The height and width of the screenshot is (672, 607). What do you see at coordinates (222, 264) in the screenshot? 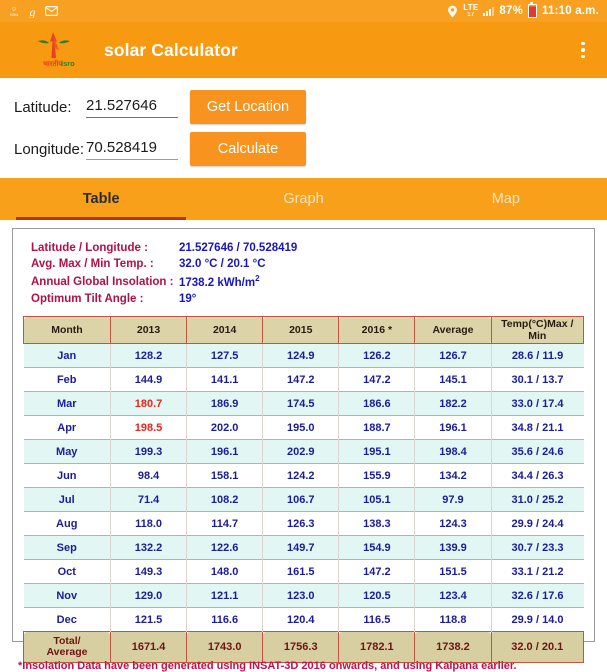
I see `summary-value-temp: 32.0 °C / 20.1 °C` at bounding box center [222, 264].